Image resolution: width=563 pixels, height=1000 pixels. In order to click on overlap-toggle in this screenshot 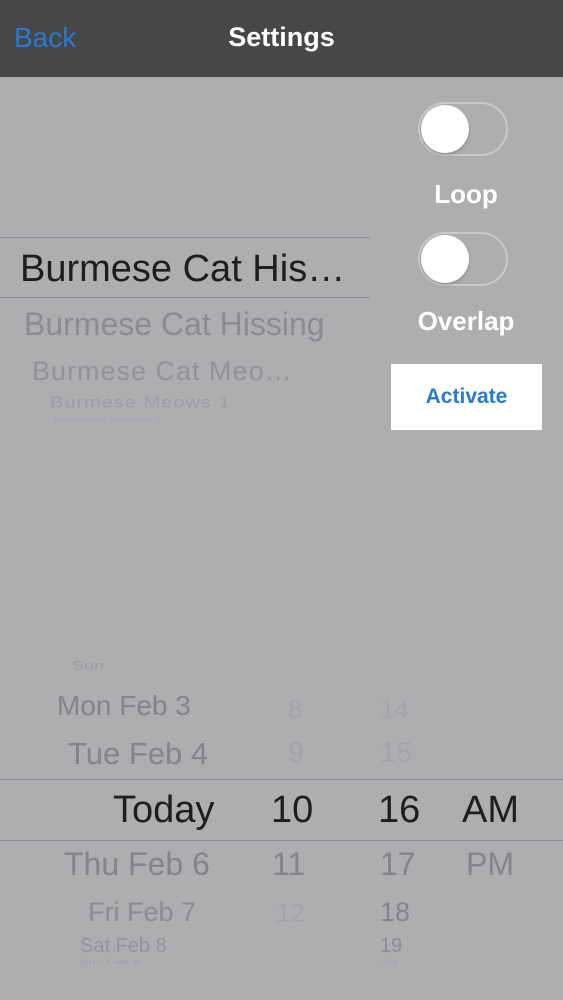, I will do `click(463, 259)`.